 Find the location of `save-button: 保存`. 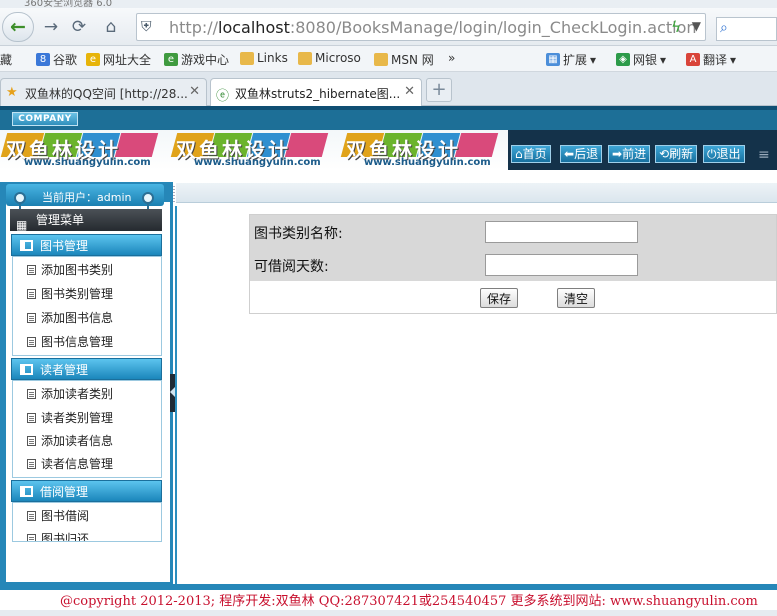

save-button: 保存 is located at coordinates (499, 298).